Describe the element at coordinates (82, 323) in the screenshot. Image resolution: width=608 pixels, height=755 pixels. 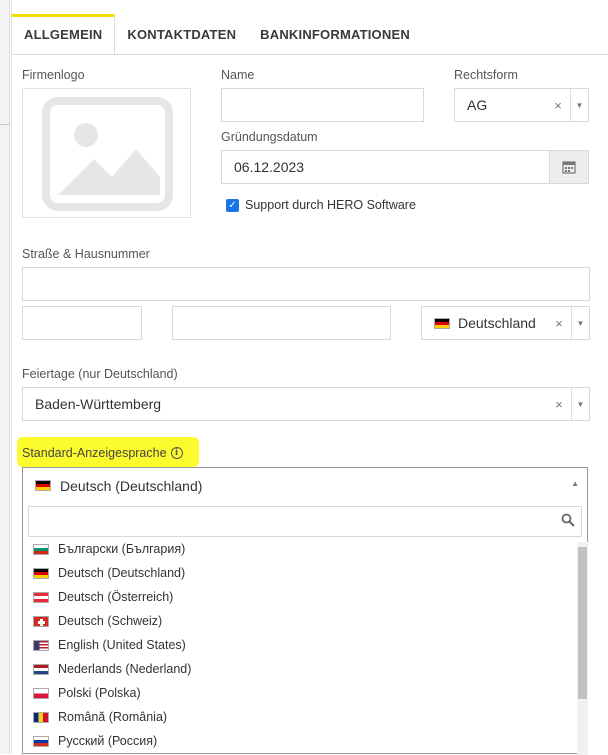
I see `plz-input` at that location.